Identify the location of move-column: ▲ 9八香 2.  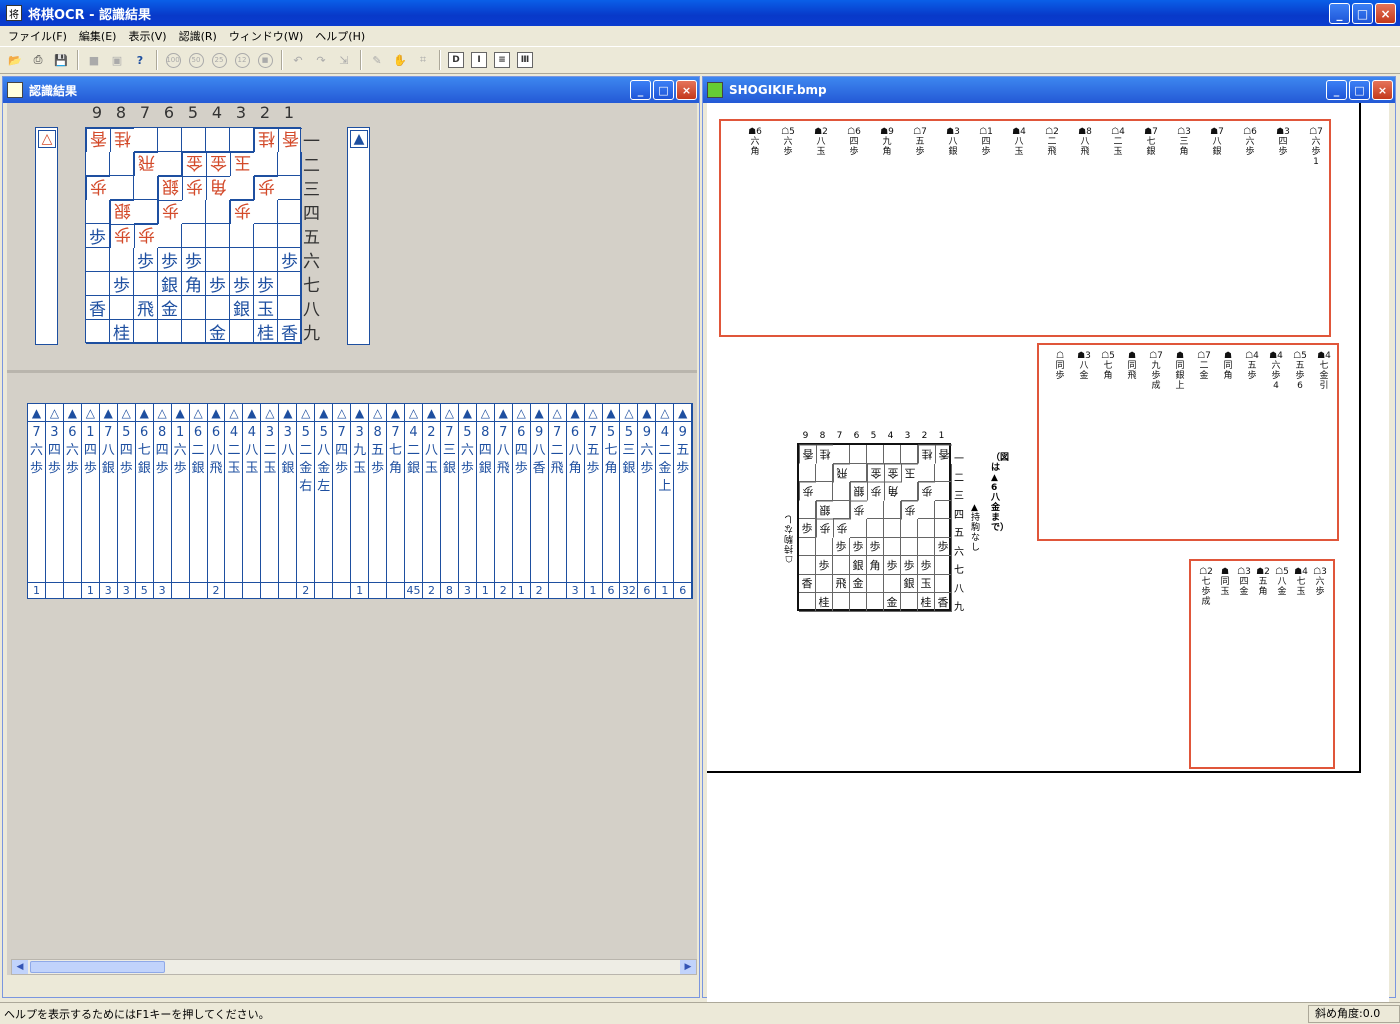
(539, 501).